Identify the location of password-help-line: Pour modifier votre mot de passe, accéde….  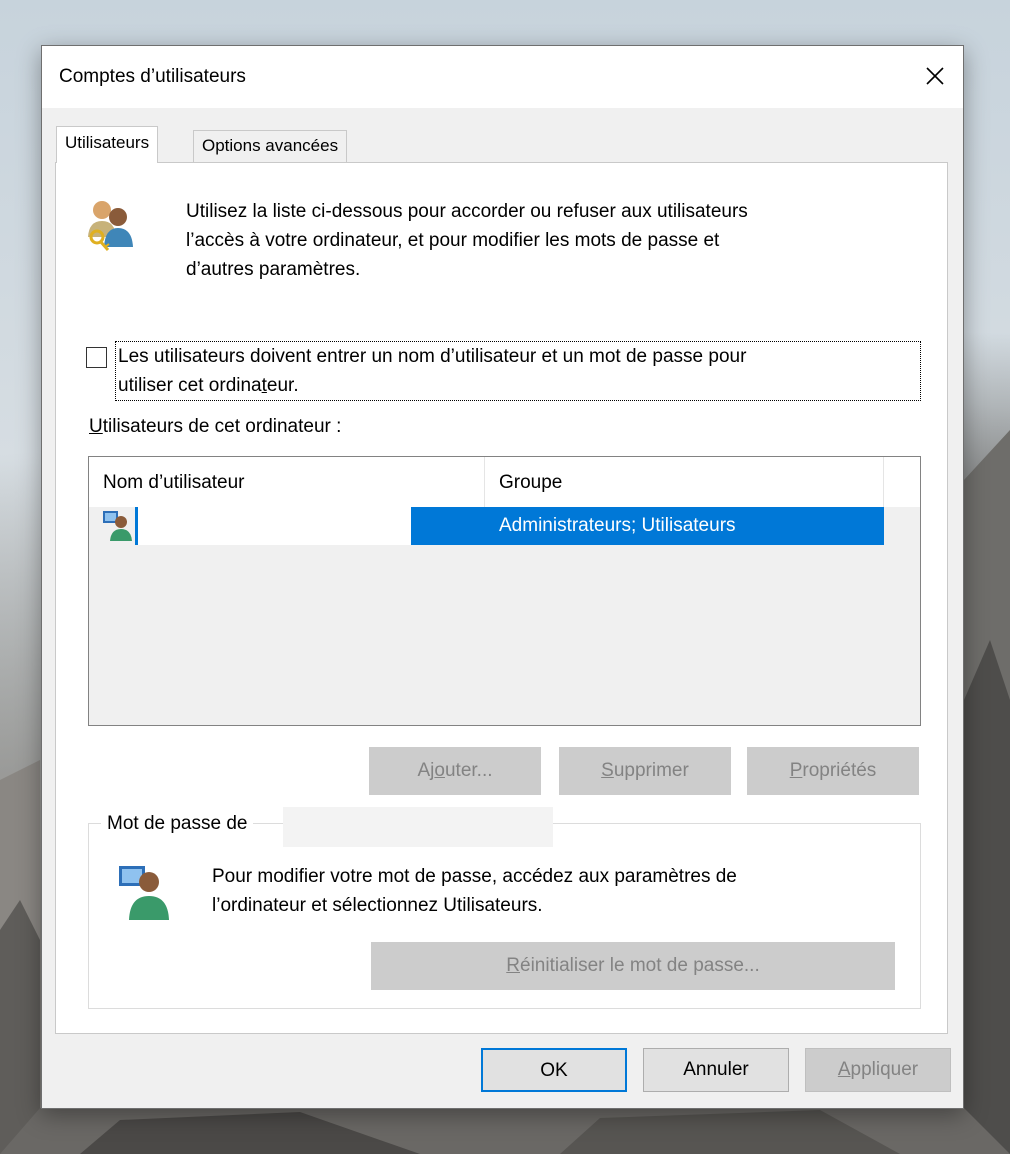
(474, 876).